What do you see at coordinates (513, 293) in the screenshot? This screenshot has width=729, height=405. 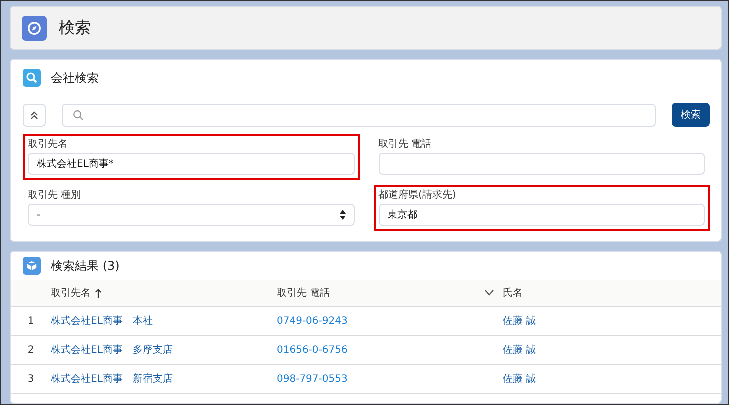 I see `column-header: 氏名` at bounding box center [513, 293].